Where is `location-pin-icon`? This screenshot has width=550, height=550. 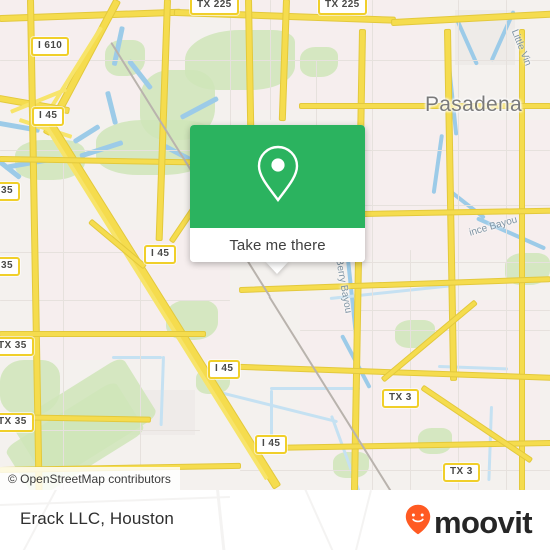
location-pin-icon is located at coordinates (278, 176).